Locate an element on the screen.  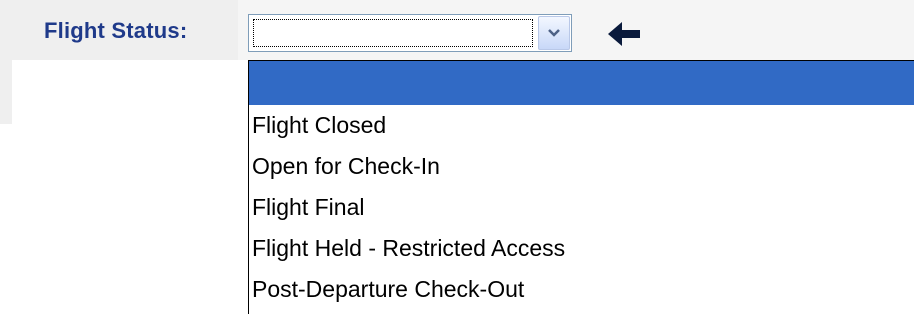
dropdown-option: Post-Departure Check-Out is located at coordinates (581, 289).